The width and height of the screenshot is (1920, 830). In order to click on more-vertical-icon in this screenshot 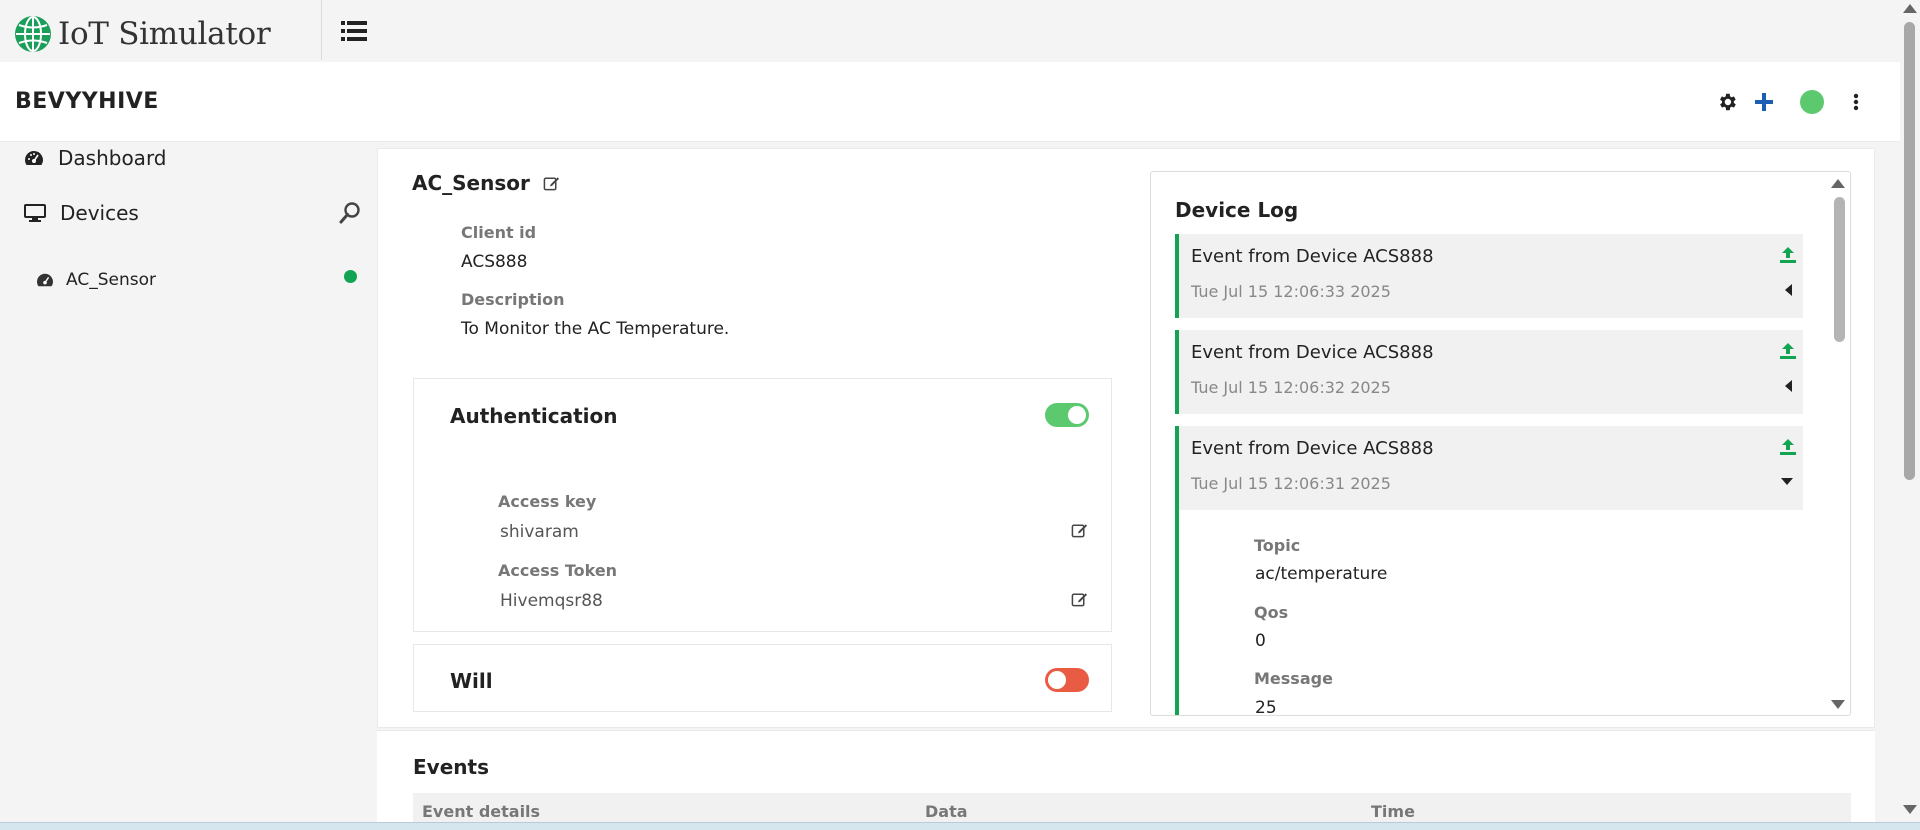, I will do `click(1856, 102)`.